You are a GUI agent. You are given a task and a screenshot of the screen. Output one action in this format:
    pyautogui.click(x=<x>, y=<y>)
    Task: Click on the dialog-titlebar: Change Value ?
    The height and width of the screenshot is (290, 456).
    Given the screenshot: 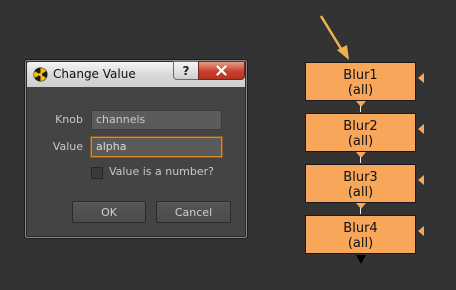 What is the action you would take?
    pyautogui.click(x=136, y=74)
    